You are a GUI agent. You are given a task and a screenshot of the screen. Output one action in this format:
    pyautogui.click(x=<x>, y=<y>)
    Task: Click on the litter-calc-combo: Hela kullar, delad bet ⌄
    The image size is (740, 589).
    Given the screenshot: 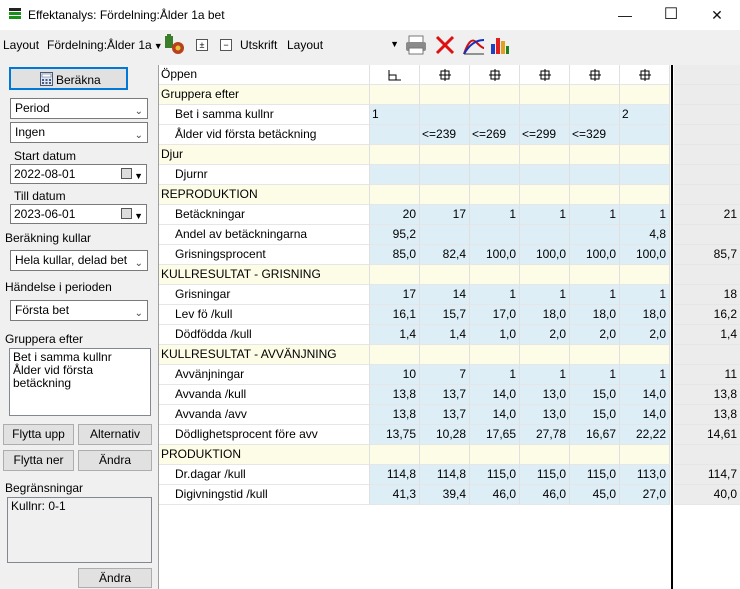 What is the action you would take?
    pyautogui.click(x=79, y=260)
    